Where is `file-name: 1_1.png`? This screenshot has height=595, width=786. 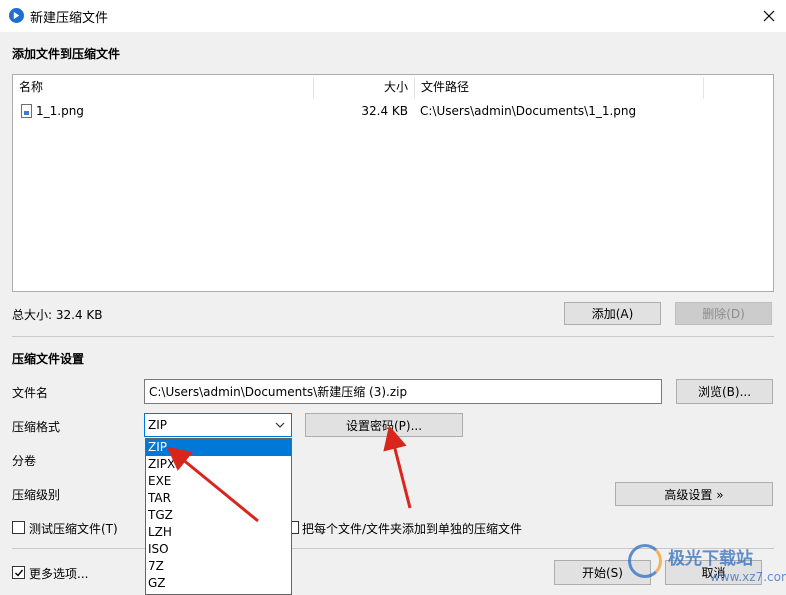
file-name: 1_1.png is located at coordinates (60, 111).